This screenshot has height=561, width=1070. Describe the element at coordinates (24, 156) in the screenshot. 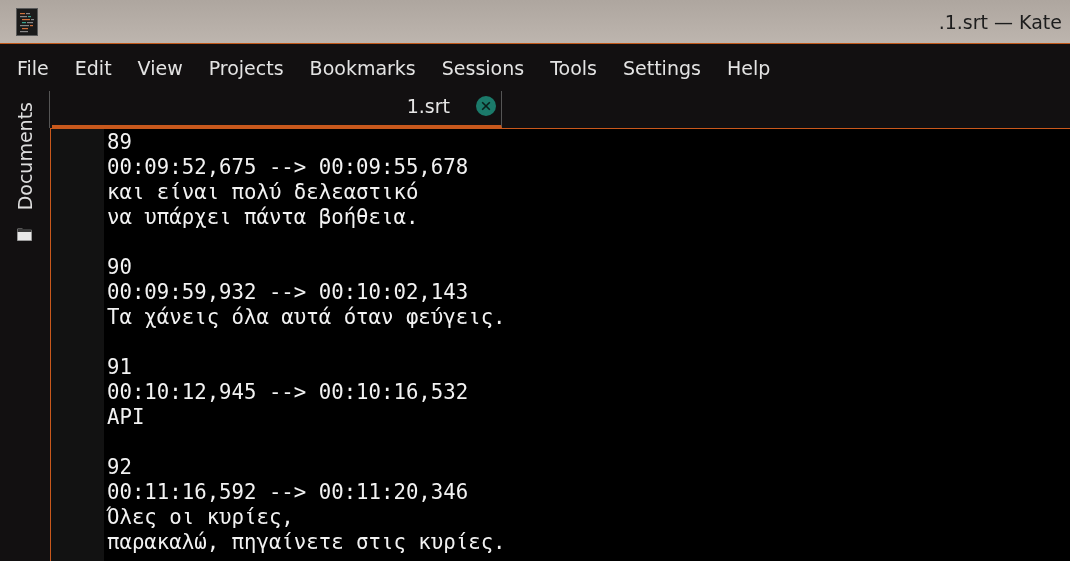

I see `sidebar-tab: Documents` at that location.